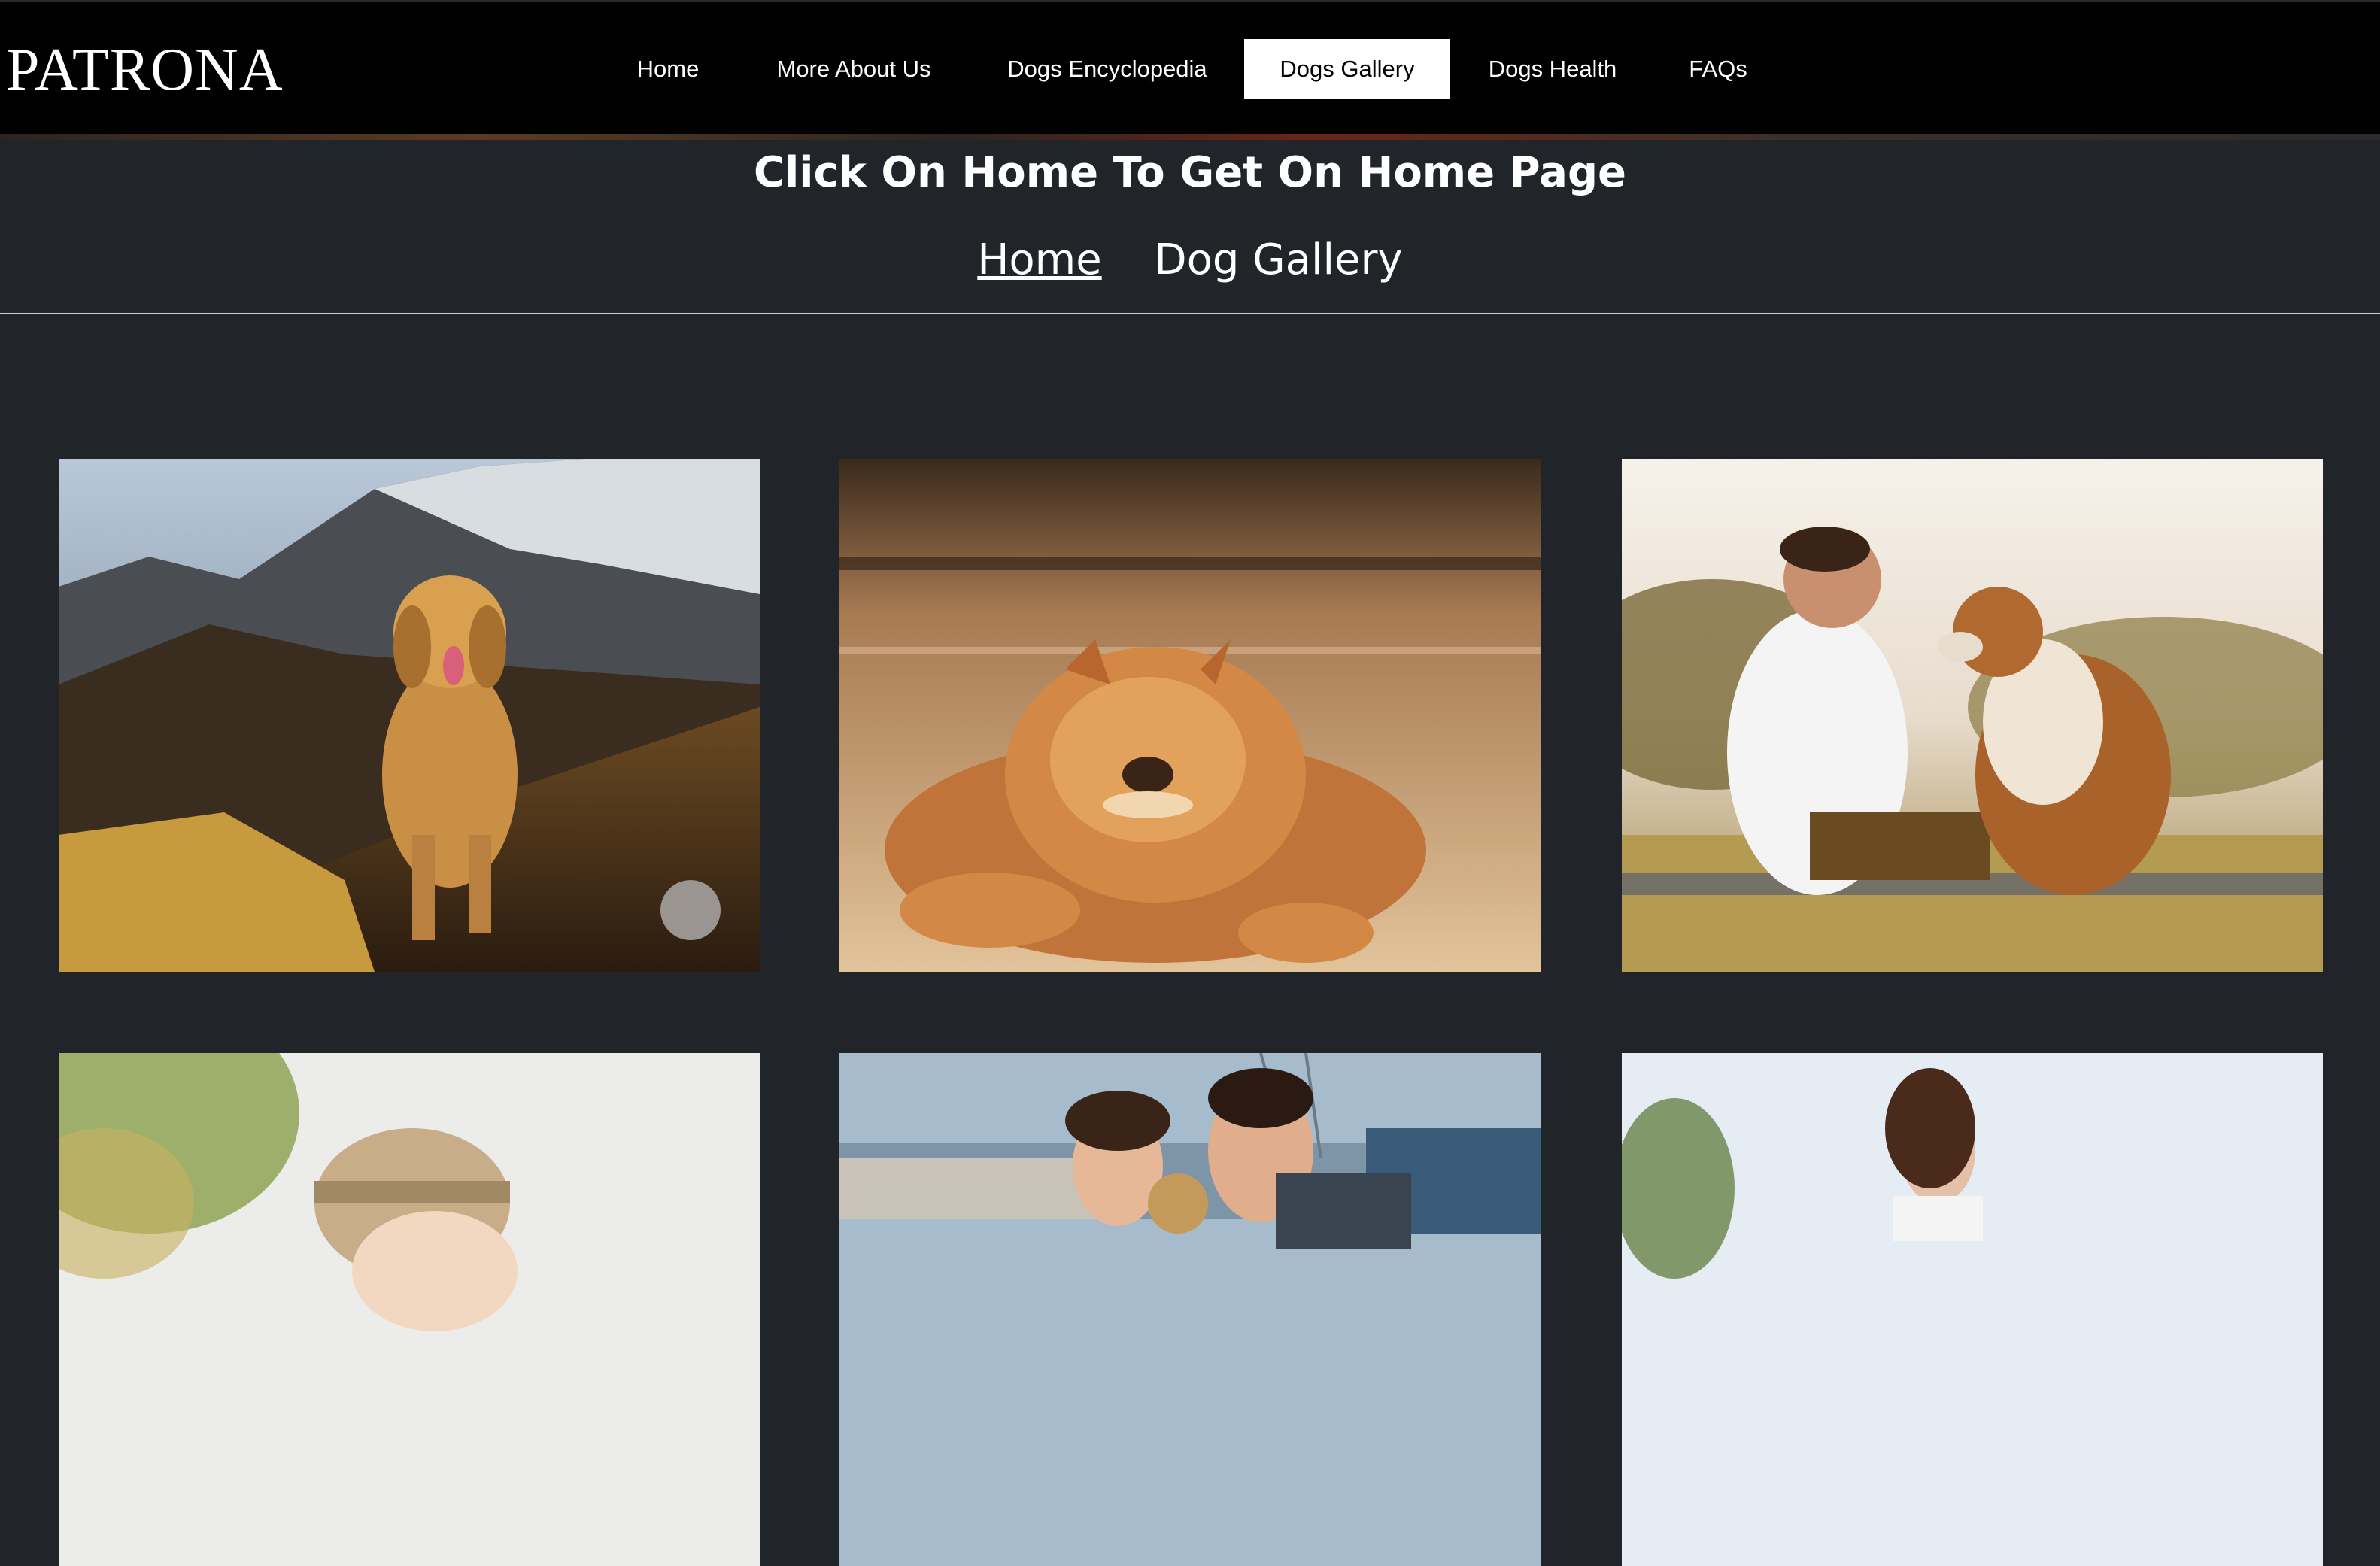 The image size is (2380, 1566). What do you see at coordinates (1190, 715) in the screenshot?
I see `gallery-photo-chow-chow` at bounding box center [1190, 715].